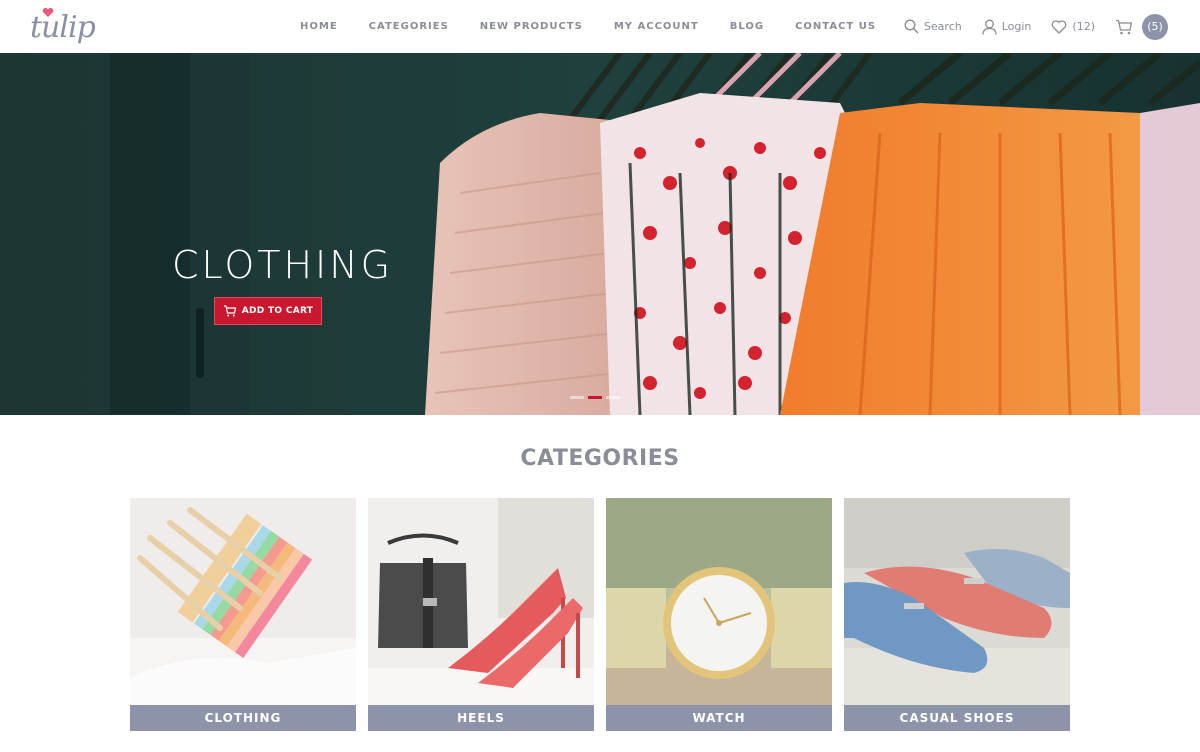  Describe the element at coordinates (747, 26) in the screenshot. I see `nav-blog: BLOG` at that location.